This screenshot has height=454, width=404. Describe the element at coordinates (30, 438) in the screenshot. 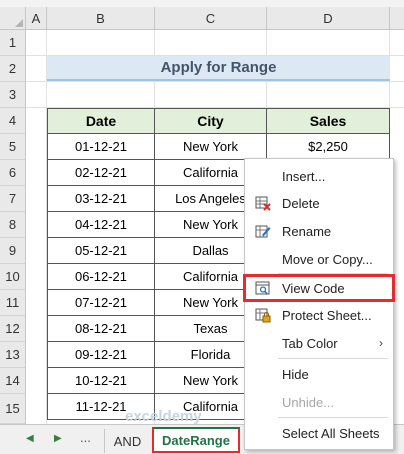

I see `prev-sheet-icon: ◀` at that location.